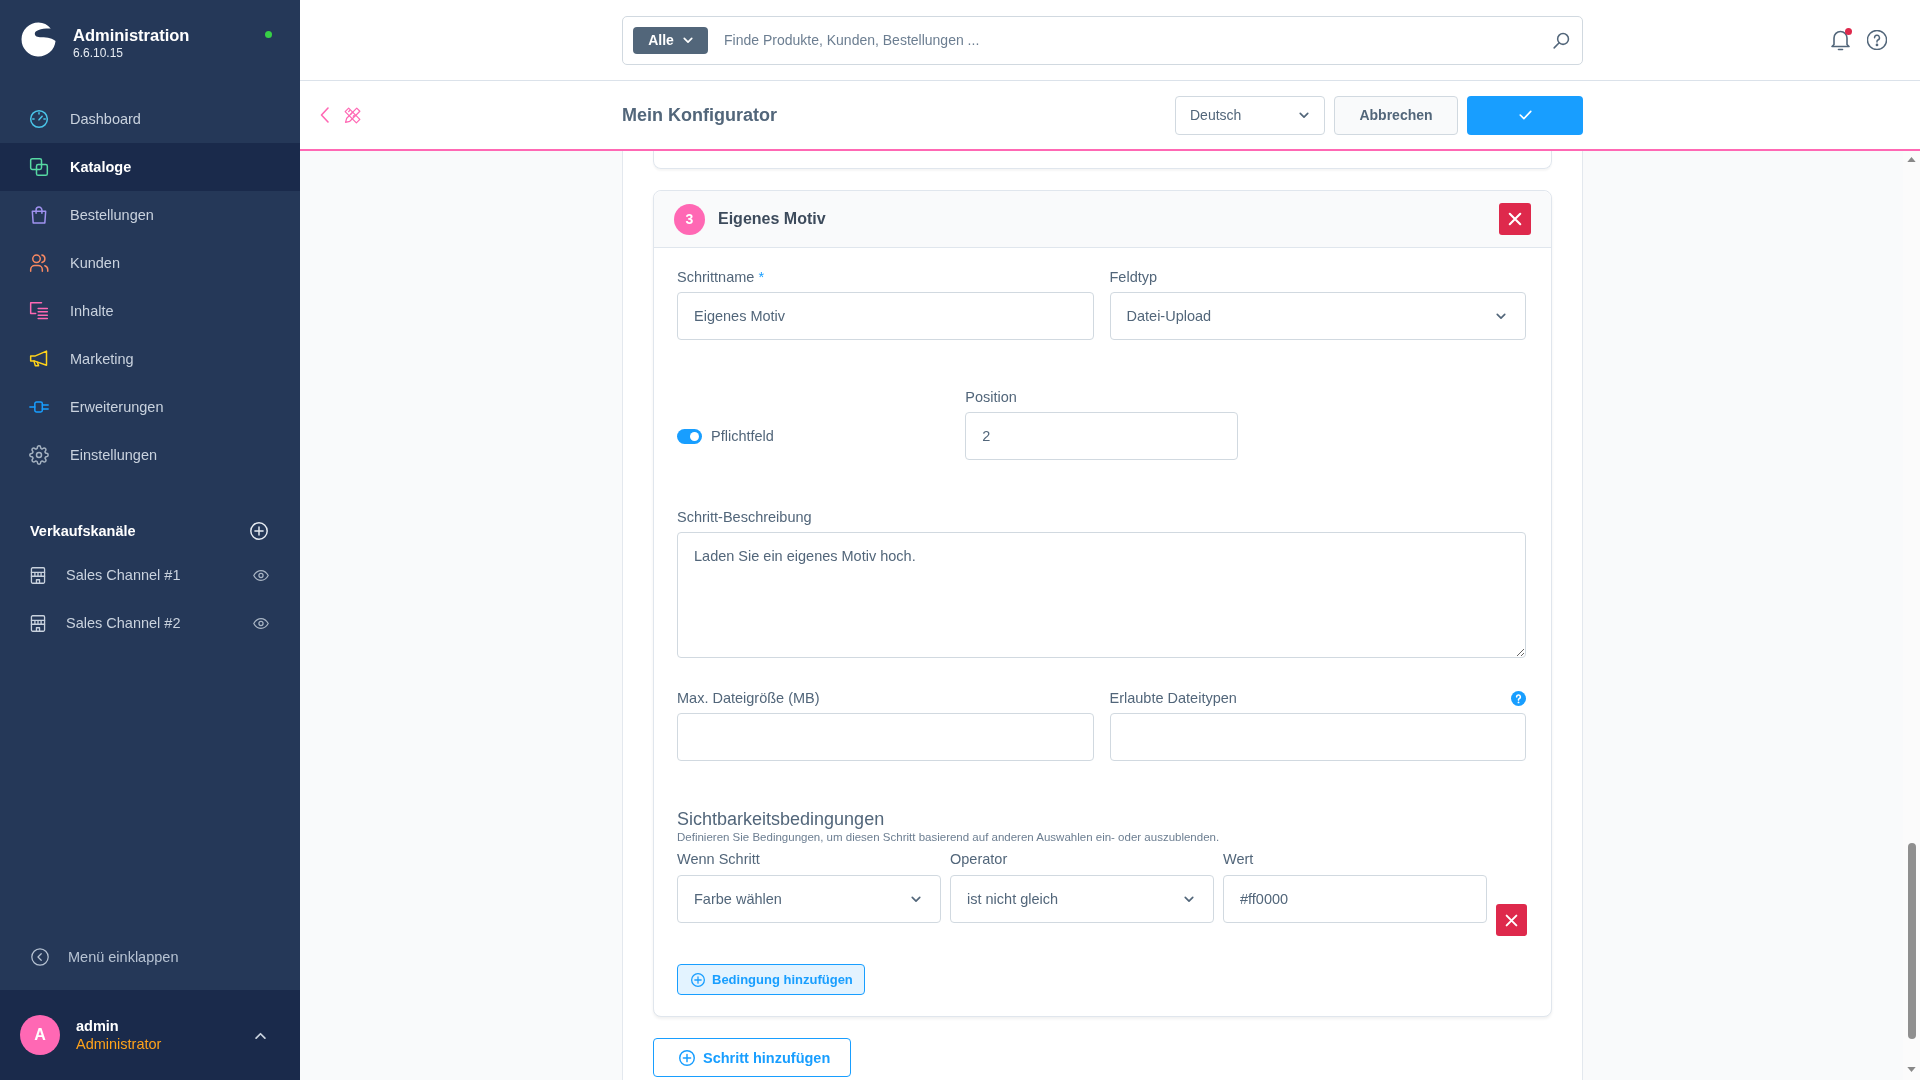 The height and width of the screenshot is (1080, 1920). What do you see at coordinates (39, 119) in the screenshot?
I see `gauge-icon` at bounding box center [39, 119].